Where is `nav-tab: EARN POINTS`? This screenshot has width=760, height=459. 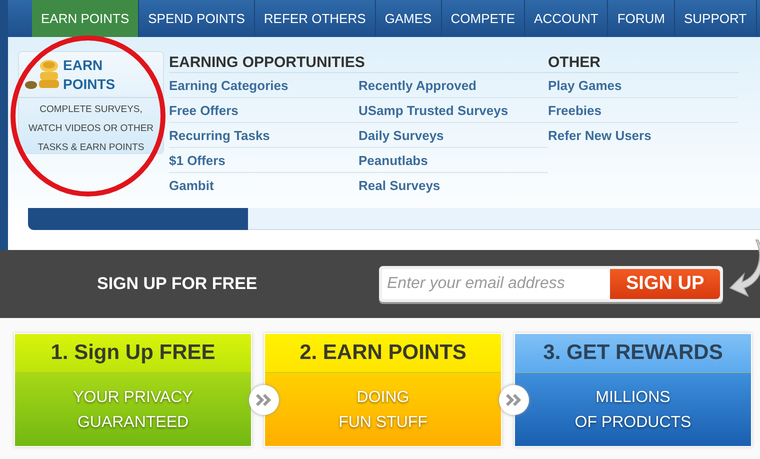 nav-tab: EARN POINTS is located at coordinates (86, 18).